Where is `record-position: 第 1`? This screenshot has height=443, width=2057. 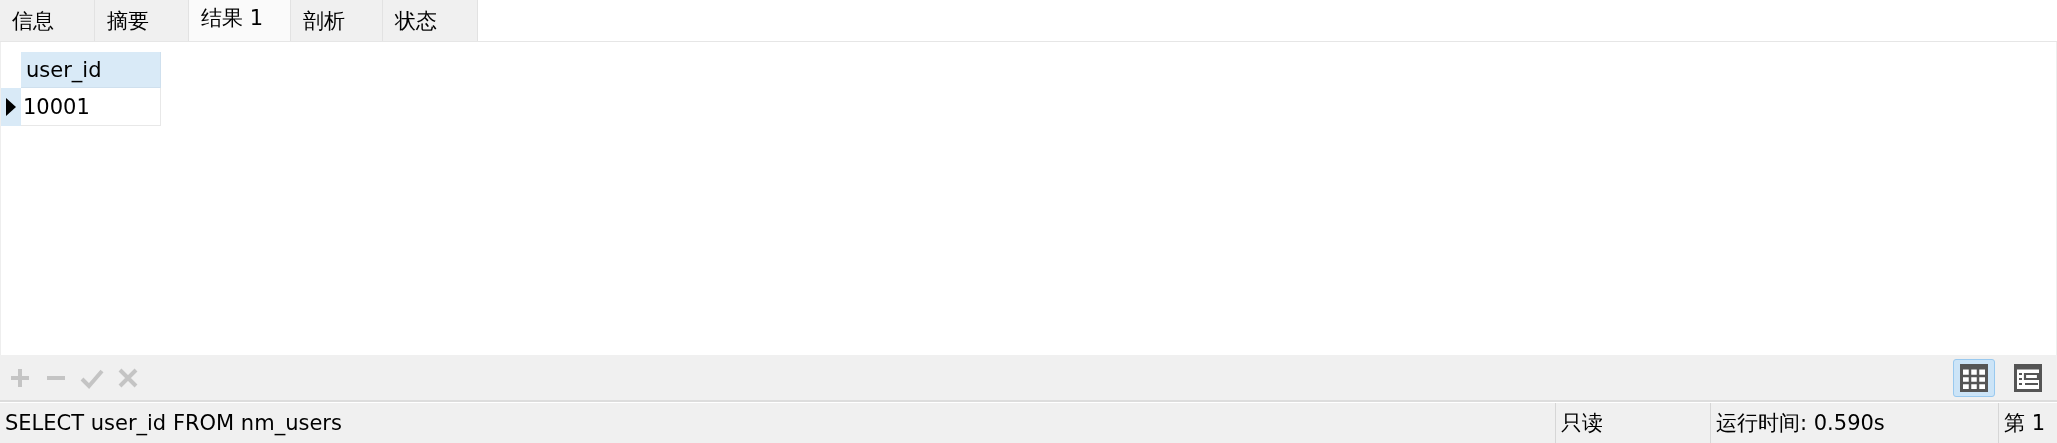 record-position: 第 1 is located at coordinates (2025, 423).